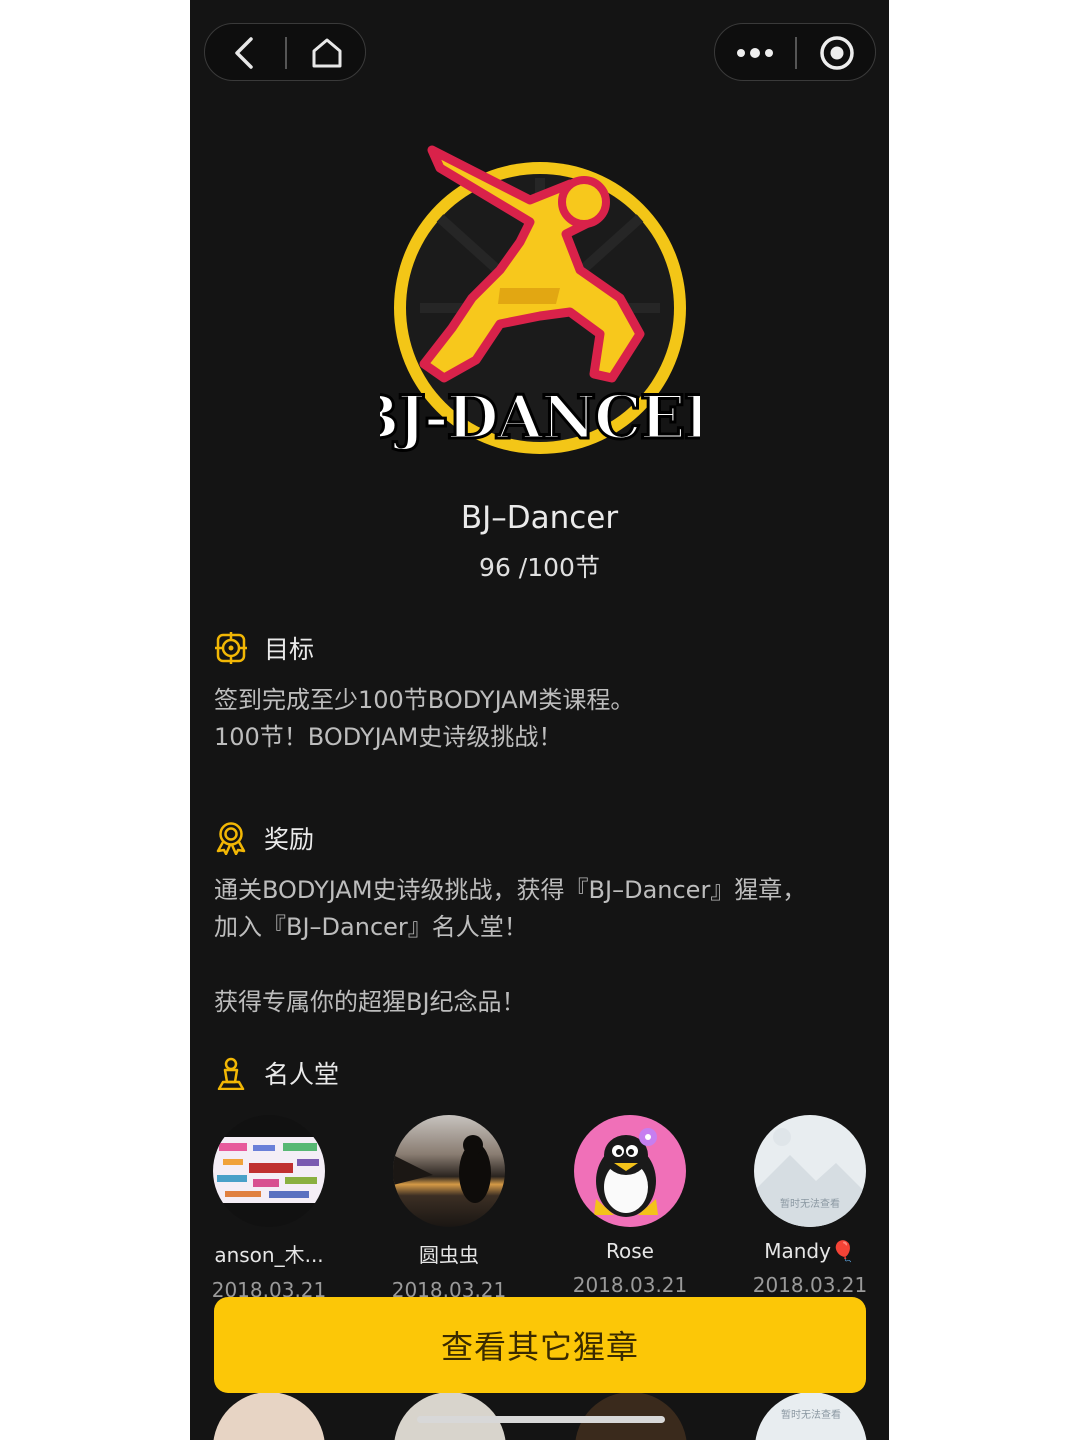 This screenshot has width=1080, height=1440. Describe the element at coordinates (231, 838) in the screenshot. I see `award-ribbon-icon` at that location.